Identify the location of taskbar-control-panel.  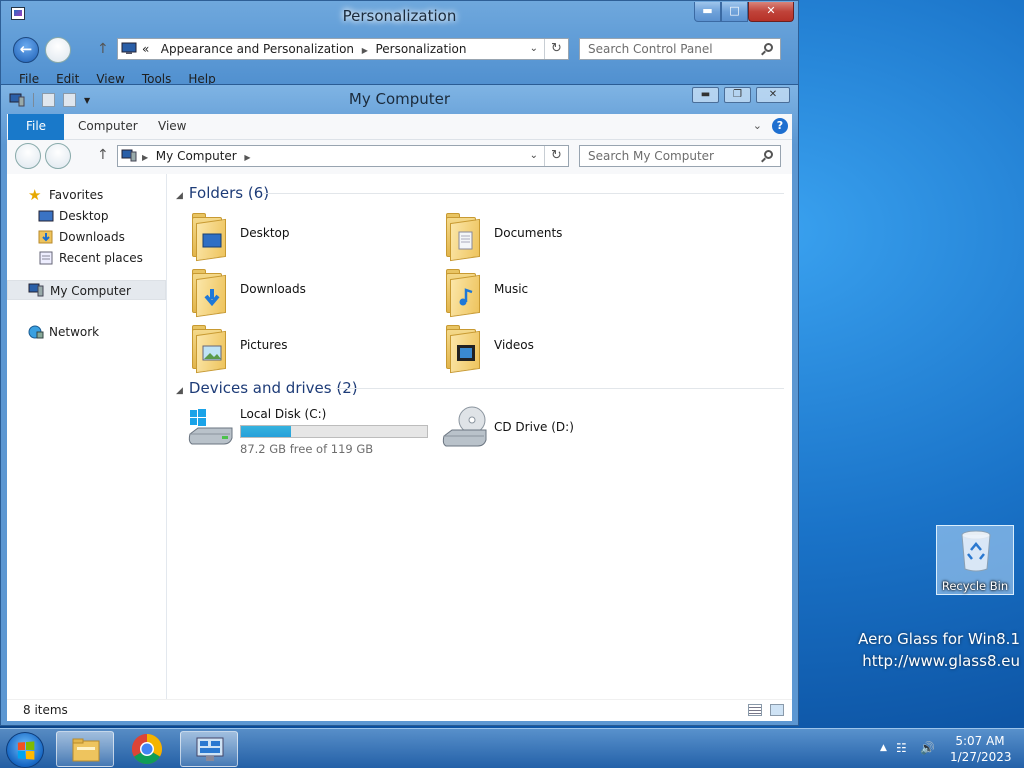
(209, 749).